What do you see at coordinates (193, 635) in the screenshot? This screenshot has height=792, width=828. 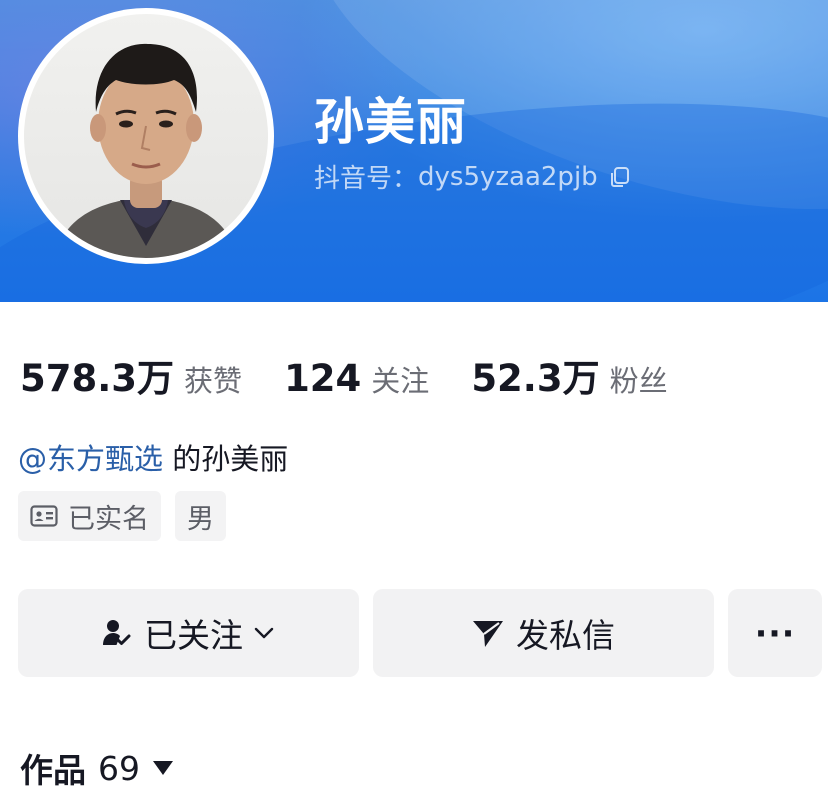 I see `followed-label: 已关注` at bounding box center [193, 635].